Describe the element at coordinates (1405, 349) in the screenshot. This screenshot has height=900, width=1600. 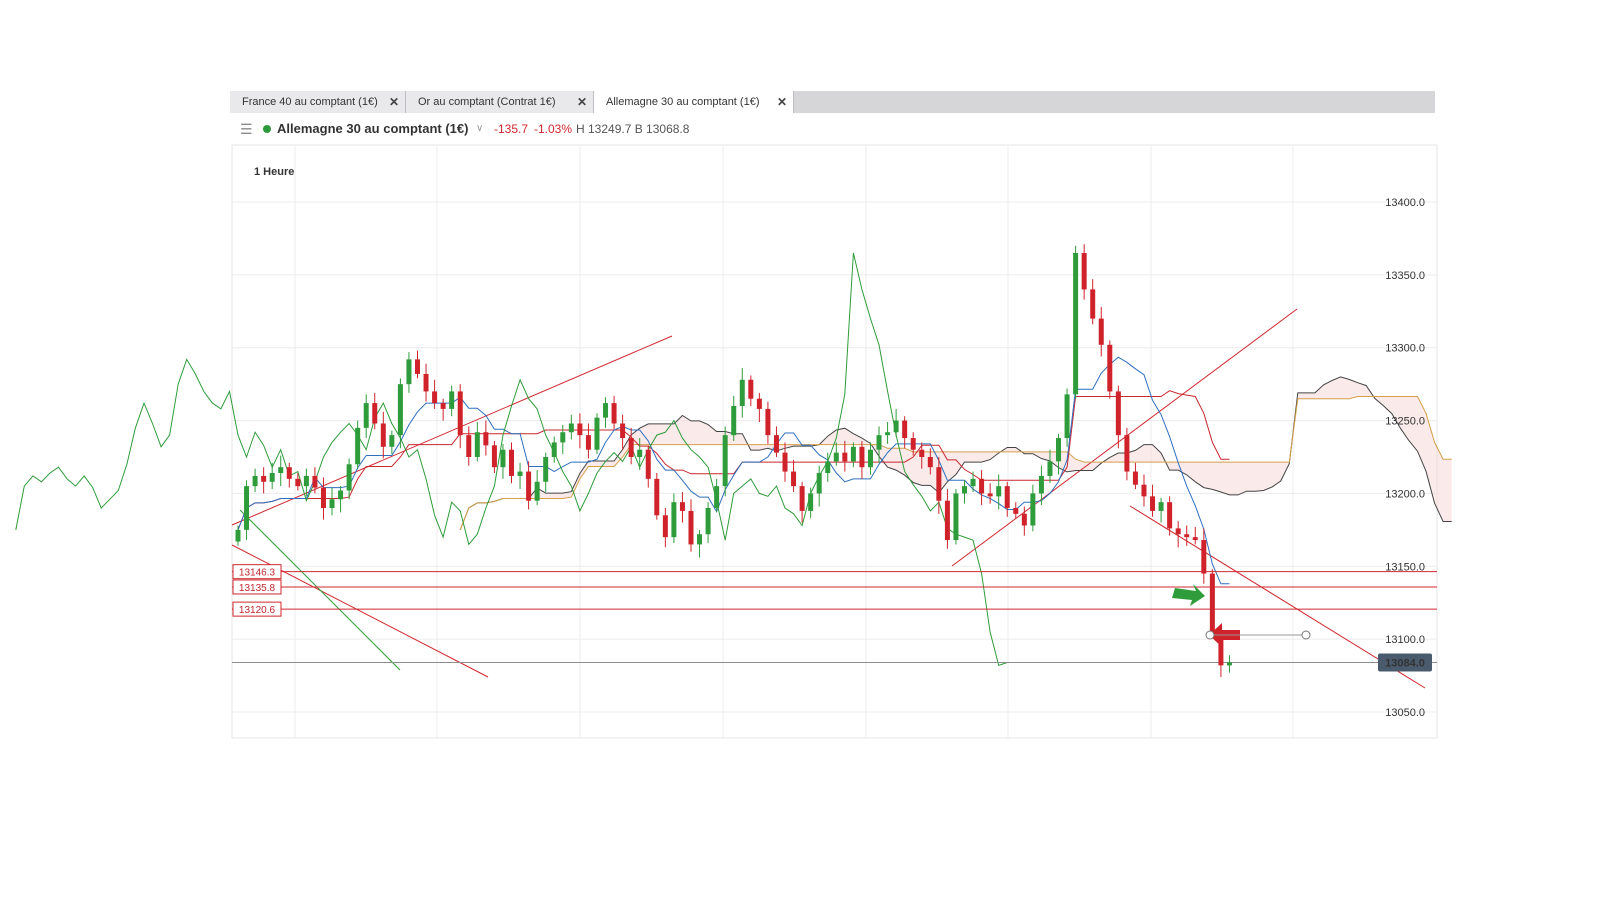
I see `y-tick-label: 13300.0` at that location.